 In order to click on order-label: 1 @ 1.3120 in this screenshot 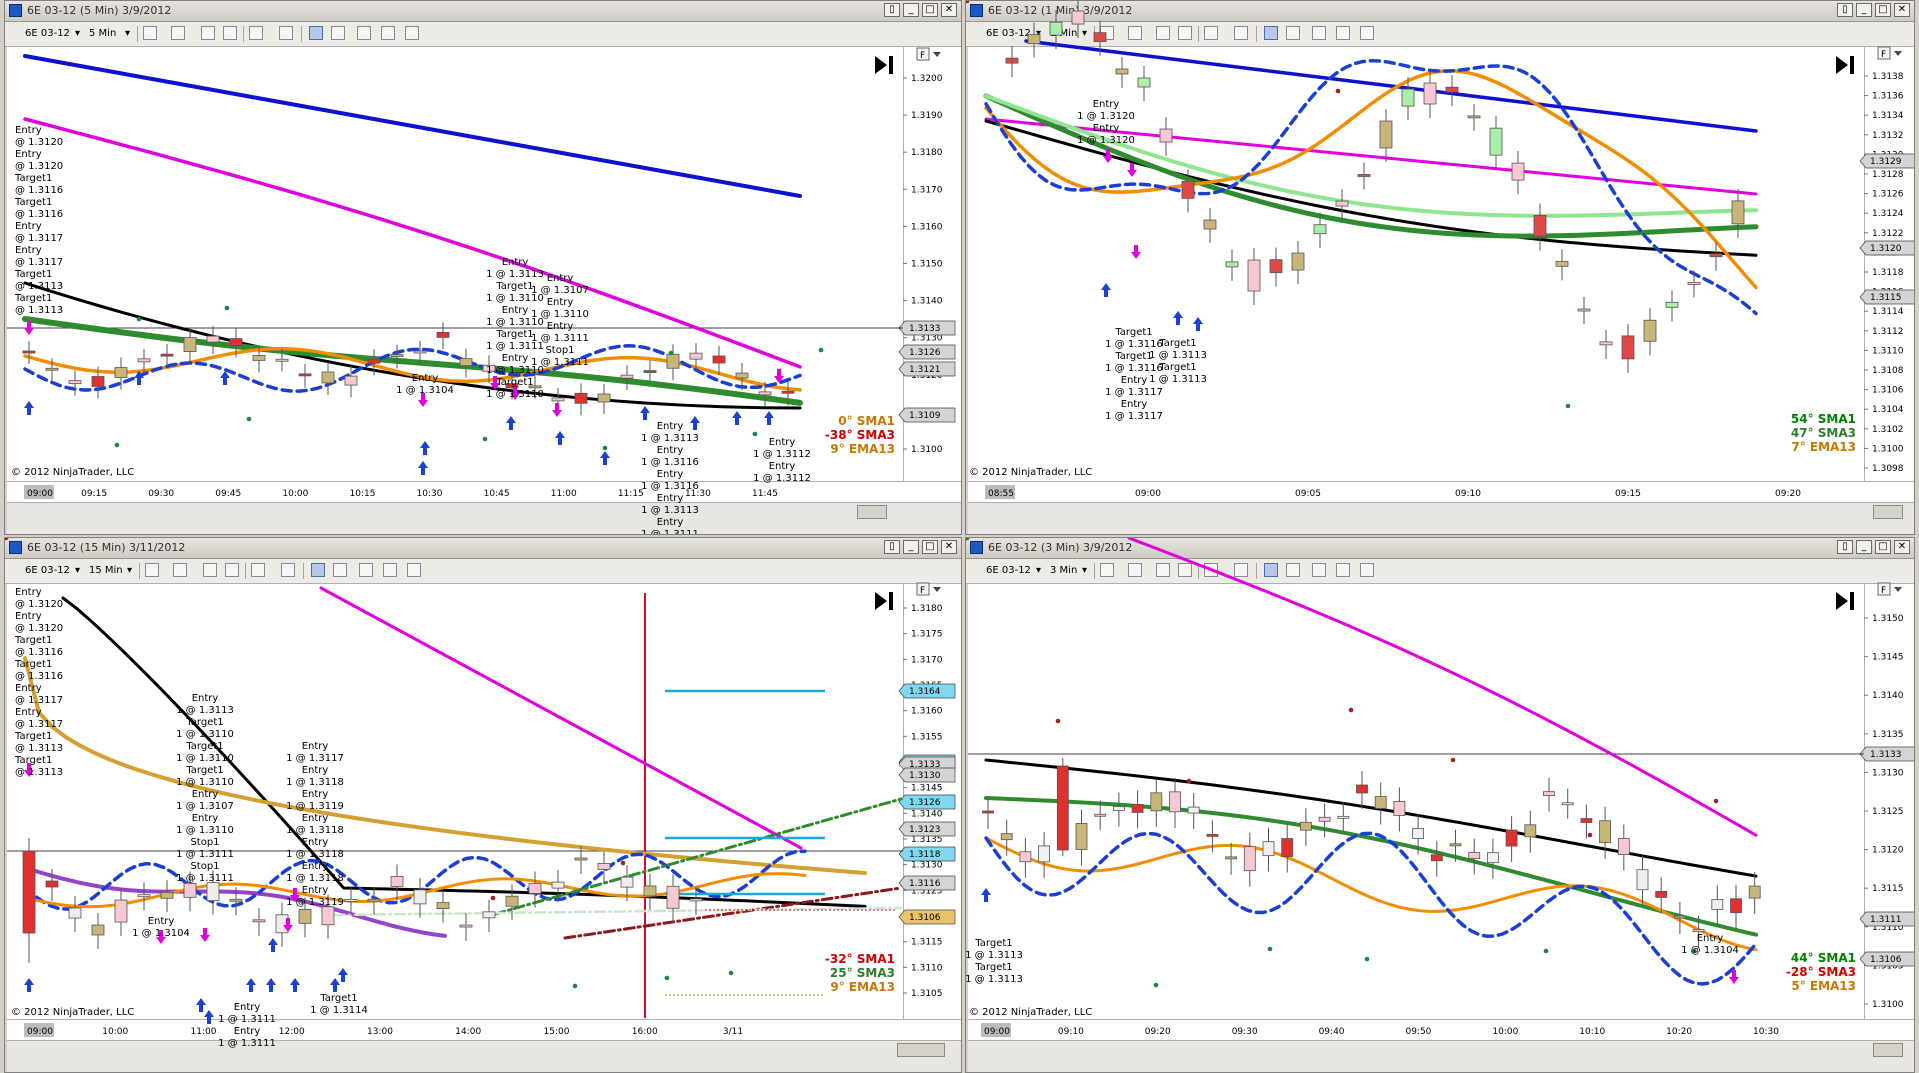, I will do `click(1106, 140)`.